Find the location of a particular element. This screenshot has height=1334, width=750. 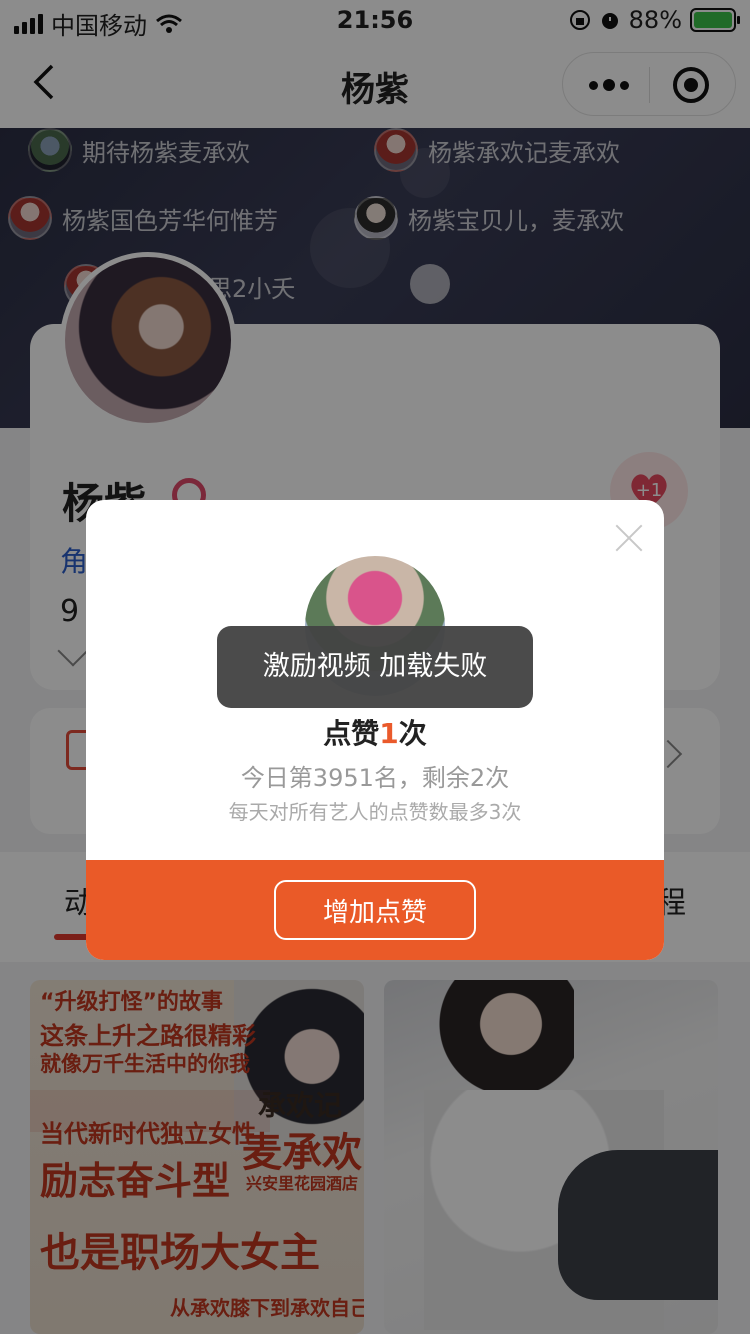

like-count-title: 点赞1次 is located at coordinates (375, 733).